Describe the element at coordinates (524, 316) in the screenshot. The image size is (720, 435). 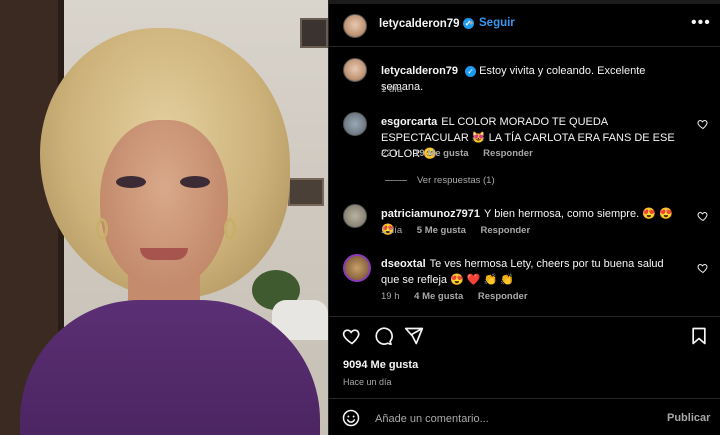
I see `actions-divider` at that location.